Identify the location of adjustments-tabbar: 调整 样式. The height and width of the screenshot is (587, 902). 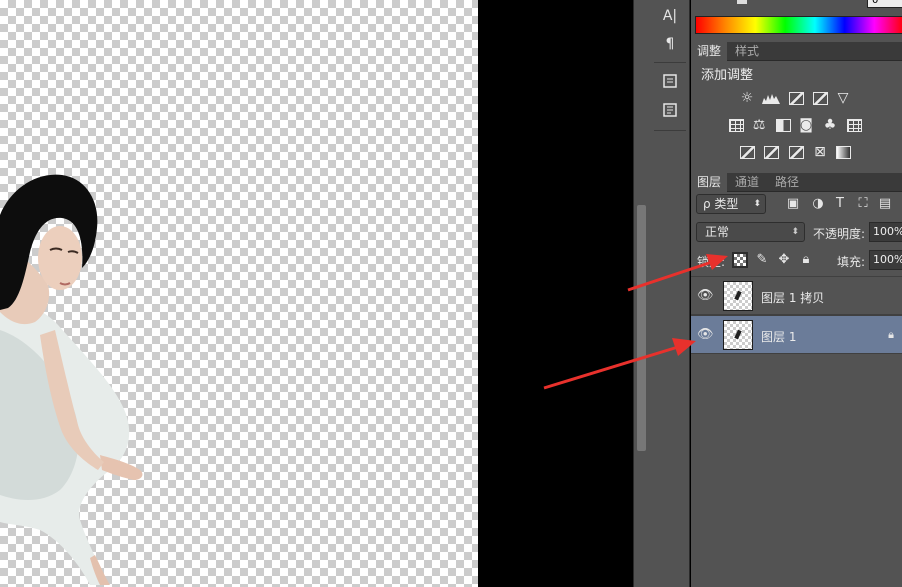
(796, 51).